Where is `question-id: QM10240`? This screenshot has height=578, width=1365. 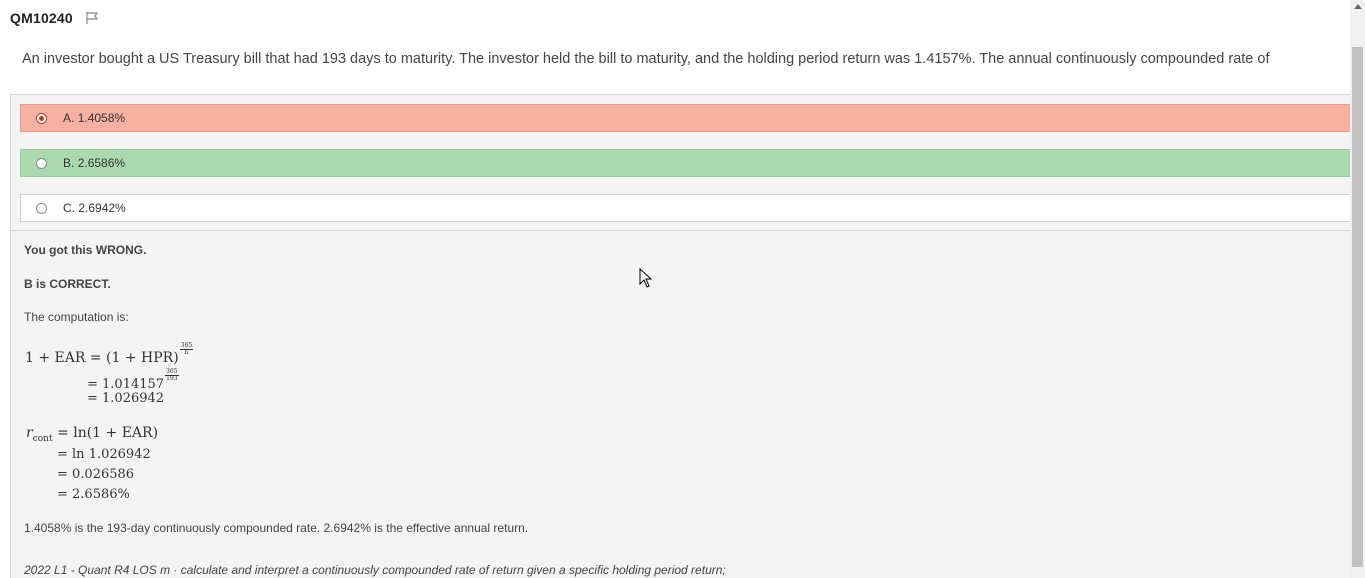 question-id: QM10240 is located at coordinates (41, 18).